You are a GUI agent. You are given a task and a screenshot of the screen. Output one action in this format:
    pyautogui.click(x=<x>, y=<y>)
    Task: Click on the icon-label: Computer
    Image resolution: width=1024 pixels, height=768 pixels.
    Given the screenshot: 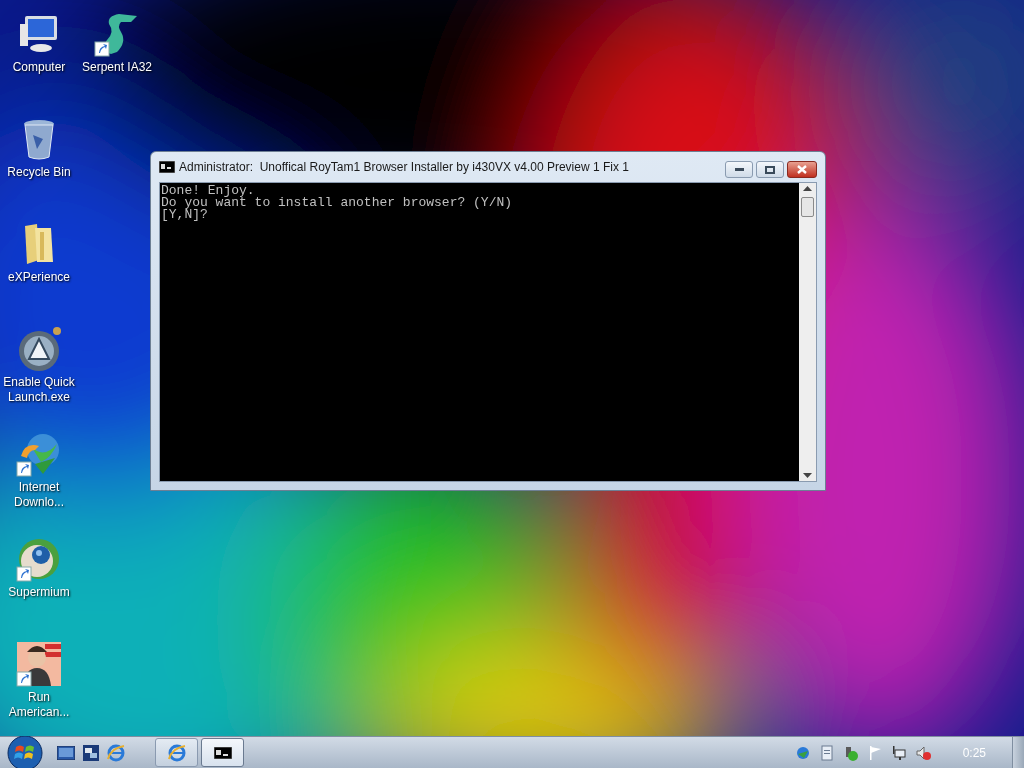 What is the action you would take?
    pyautogui.click(x=39, y=67)
    